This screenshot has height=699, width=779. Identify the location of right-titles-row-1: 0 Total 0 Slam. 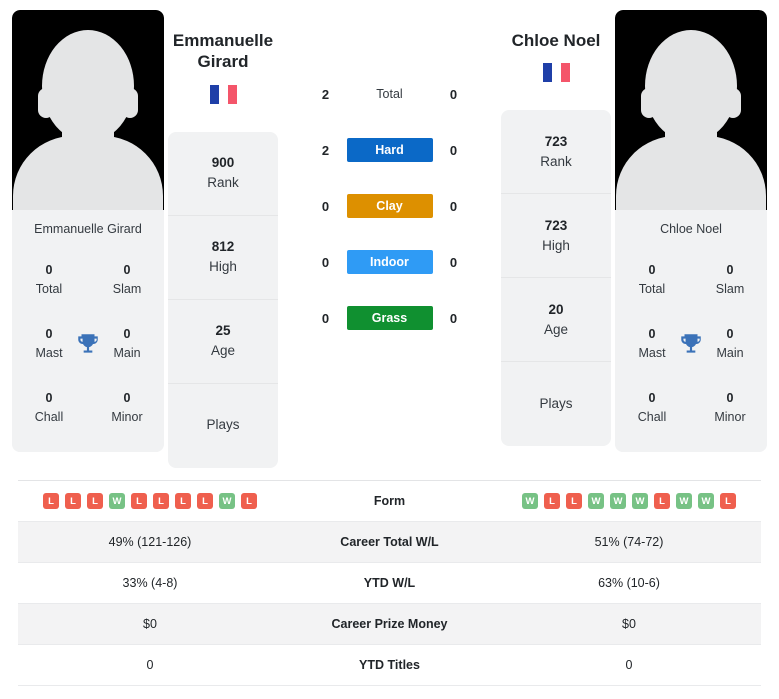
(691, 280).